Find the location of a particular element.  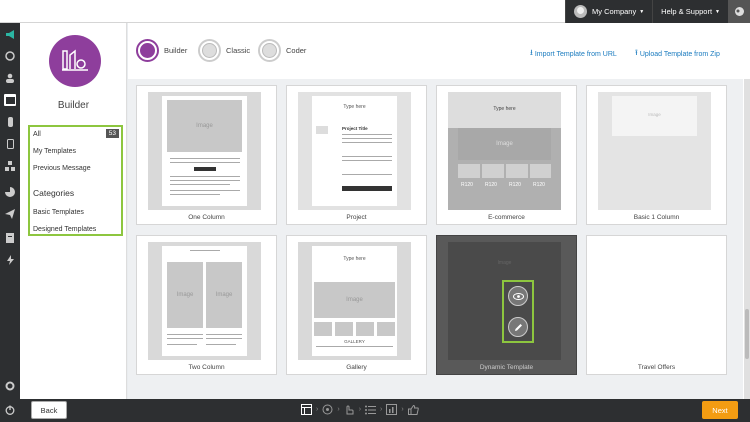

notifications-button is located at coordinates (739, 11).